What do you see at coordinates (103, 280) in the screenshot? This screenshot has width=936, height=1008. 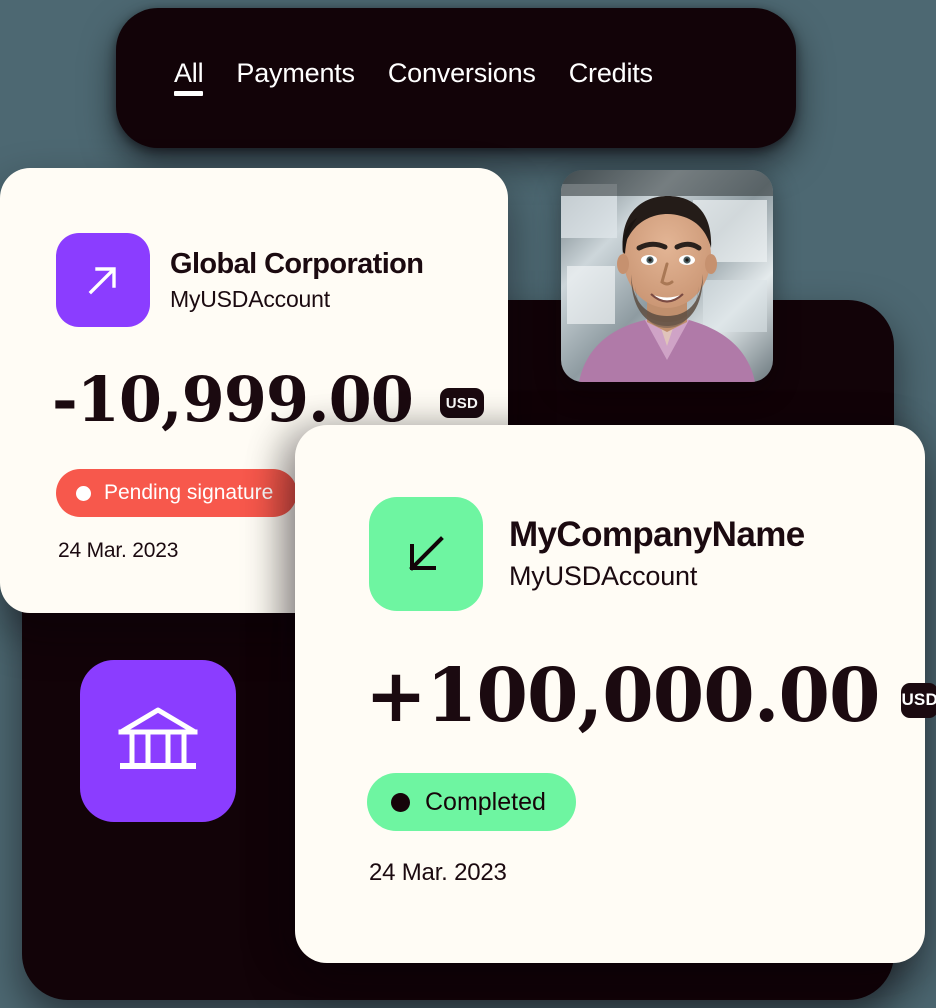 I see `arrow-up-right-icon` at bounding box center [103, 280].